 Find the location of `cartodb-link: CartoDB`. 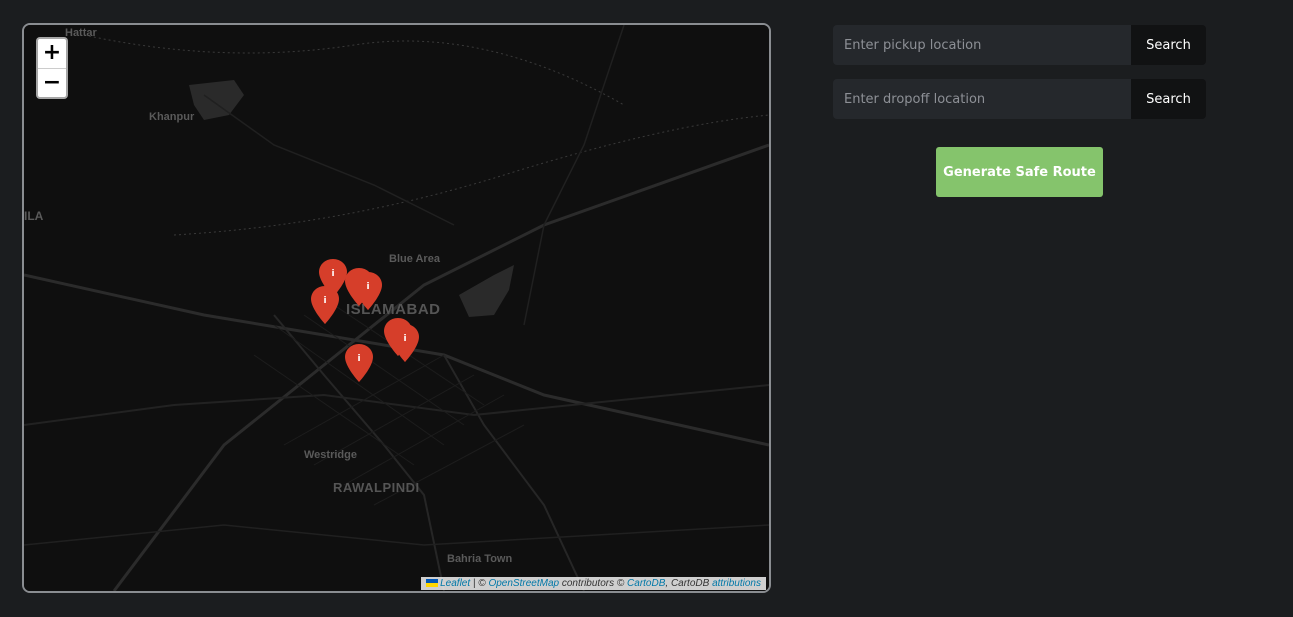

cartodb-link: CartoDB is located at coordinates (646, 583).